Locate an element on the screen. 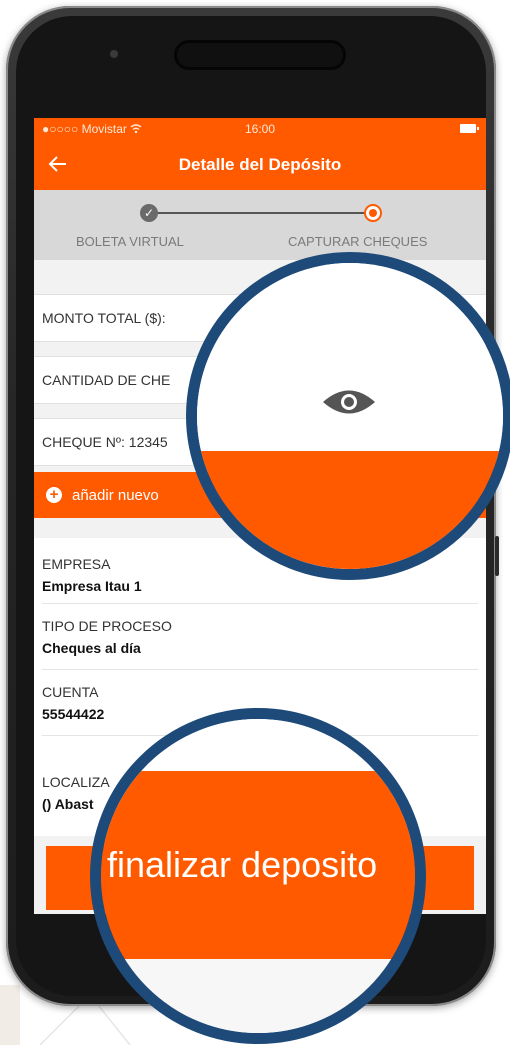 Image resolution: width=510 pixels, height=1045 pixels. tipo-proceso-value: Cheques al día is located at coordinates (91, 648).